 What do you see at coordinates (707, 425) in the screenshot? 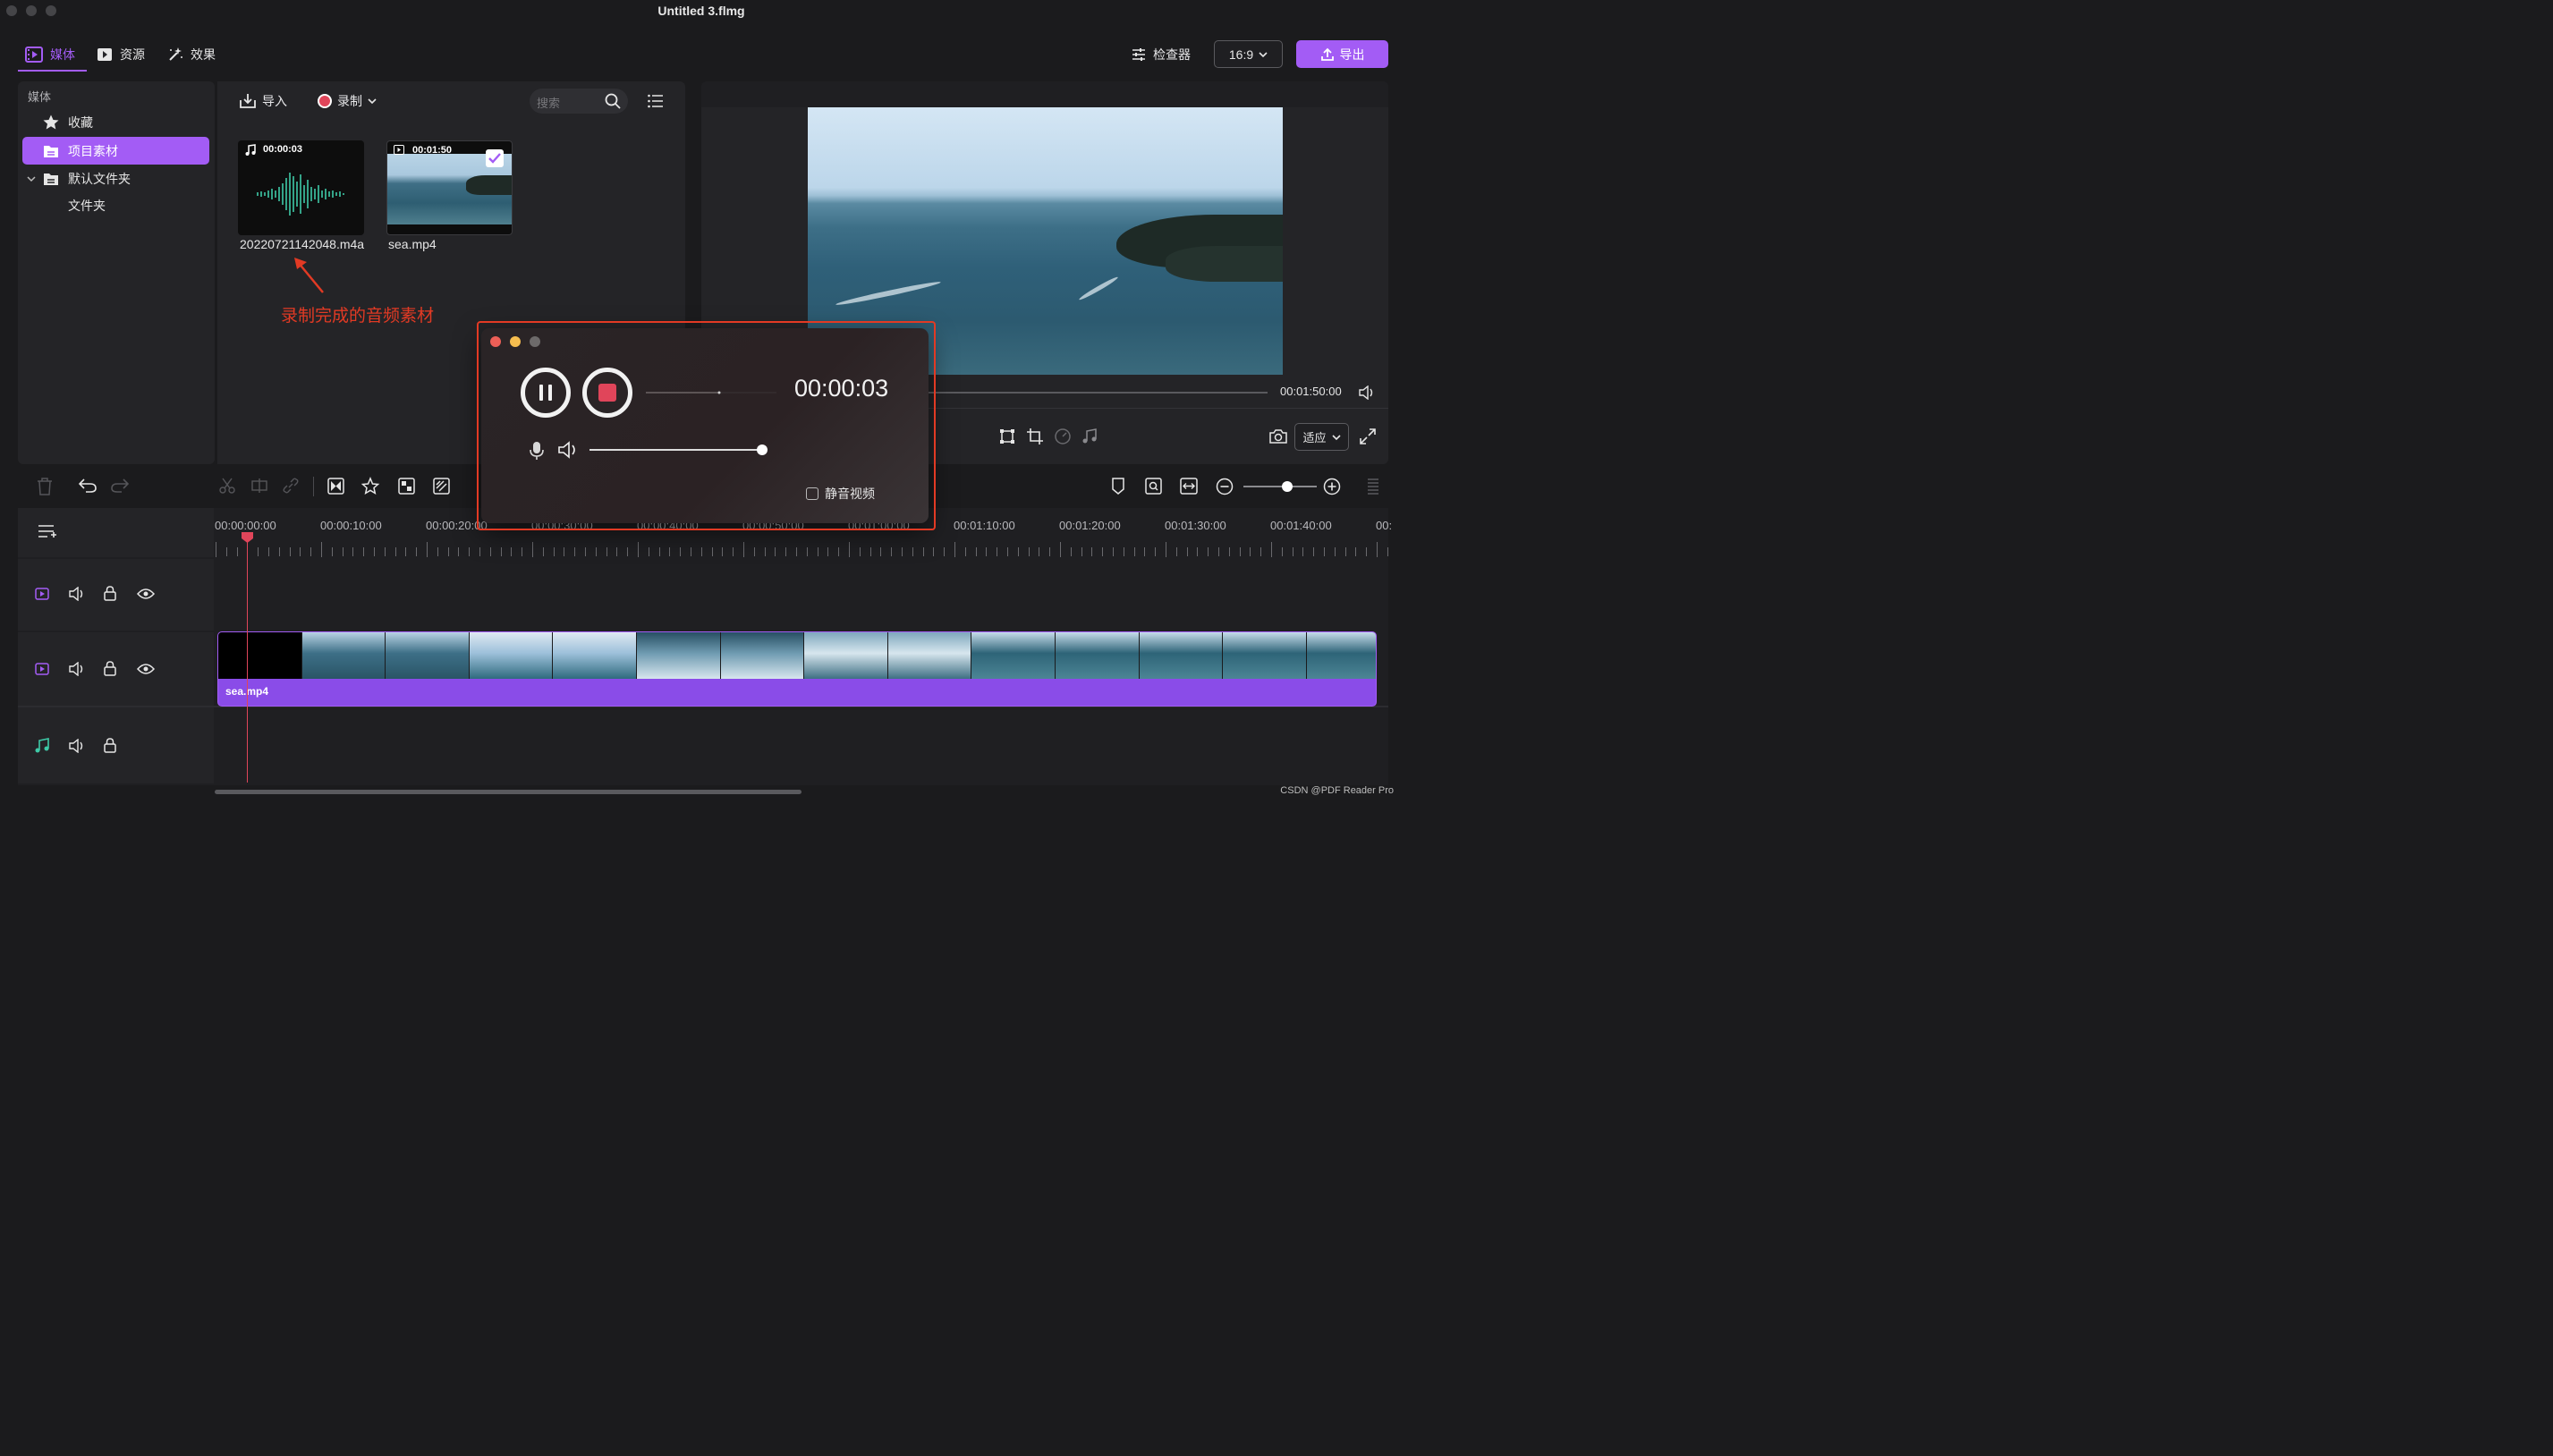
I see `annotation-highlight-box` at bounding box center [707, 425].